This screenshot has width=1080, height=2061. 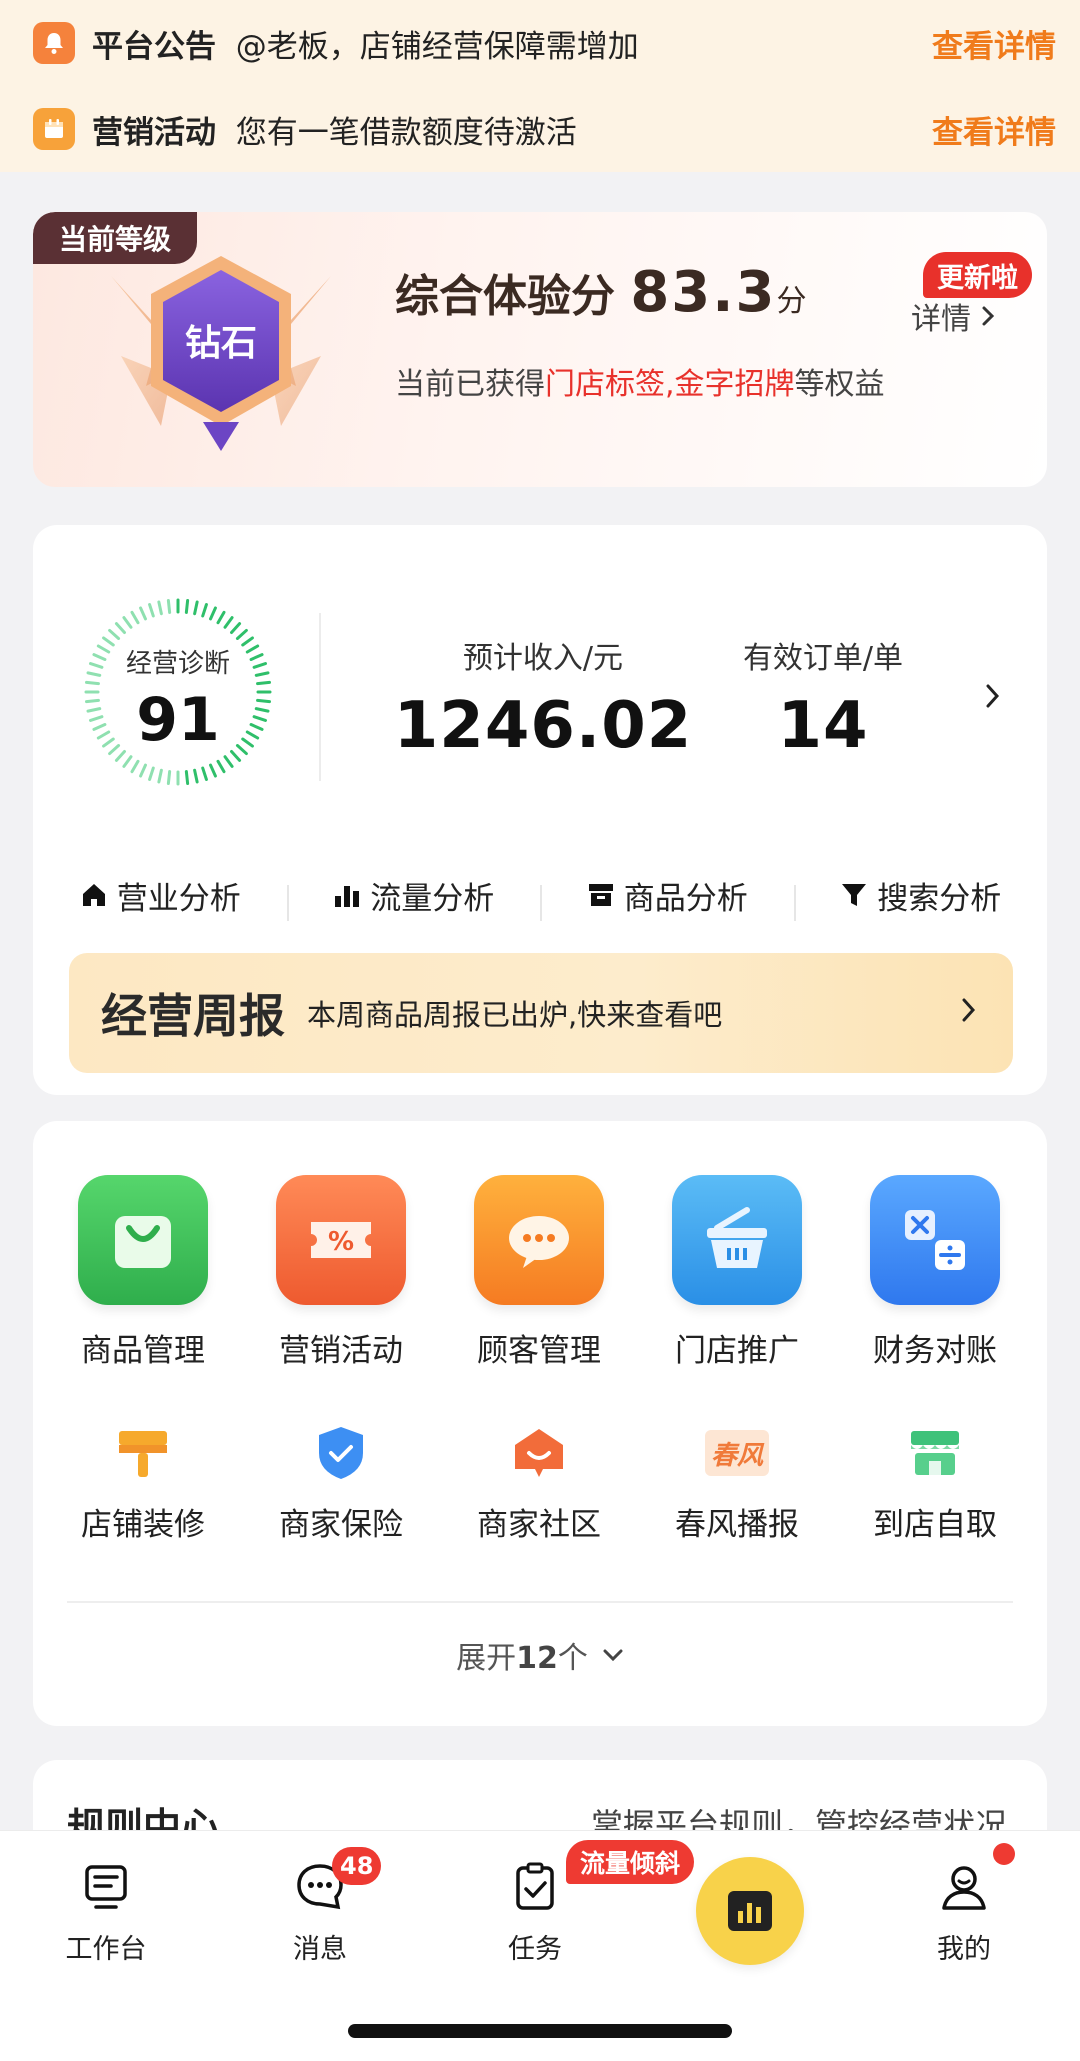 I want to click on user-icon, so click(x=964, y=1888).